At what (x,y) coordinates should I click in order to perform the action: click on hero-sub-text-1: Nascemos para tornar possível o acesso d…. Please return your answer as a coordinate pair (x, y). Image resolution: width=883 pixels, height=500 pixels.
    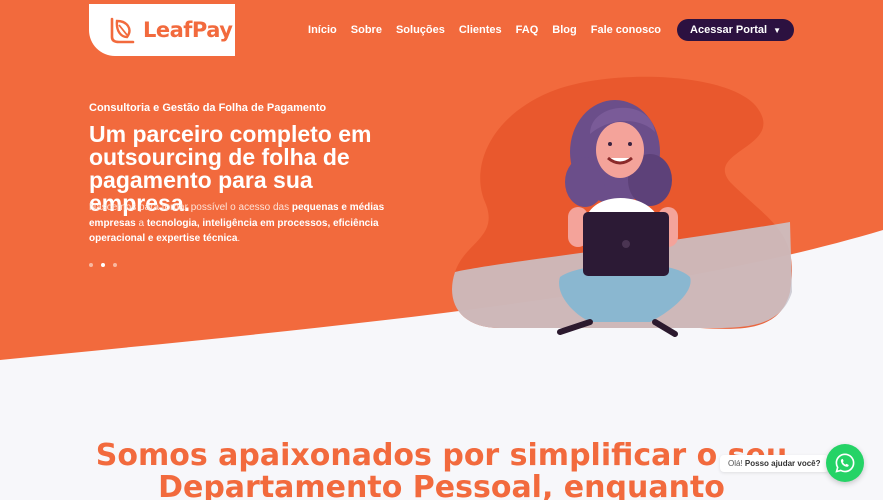
    Looking at the image, I should click on (190, 207).